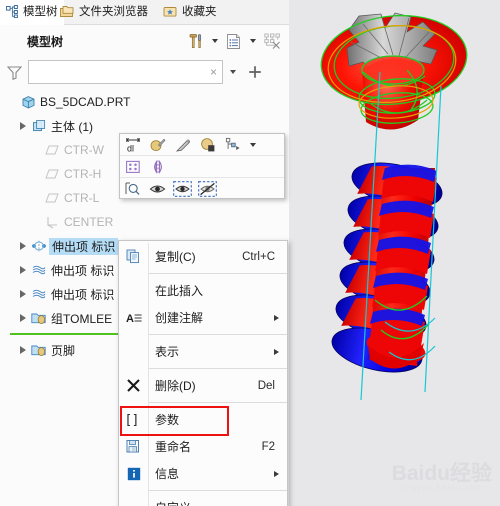 This screenshot has height=506, width=500. I want to click on tab-favorites: 收藏夹, so click(190, 12).